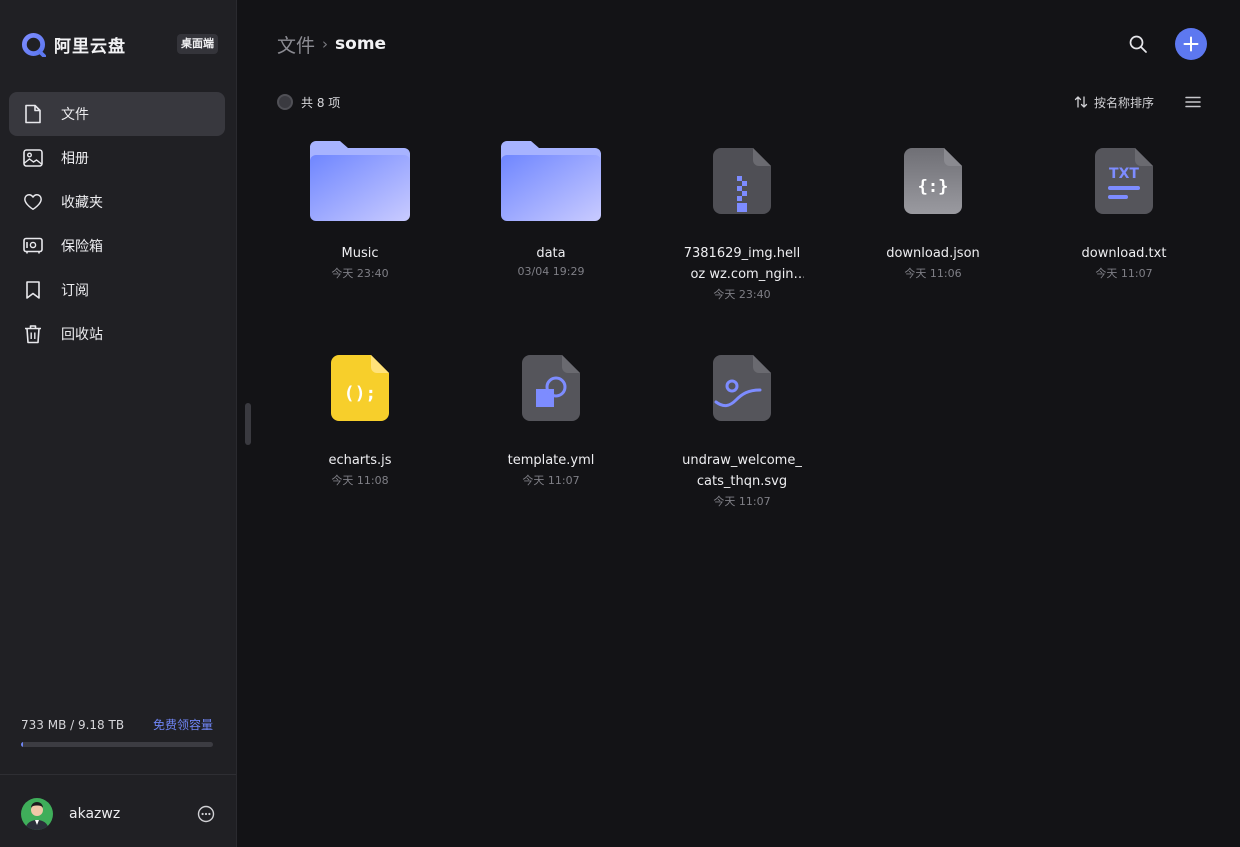 This screenshot has width=1240, height=847. What do you see at coordinates (933, 187) in the screenshot?
I see `json-icon-label: {:}` at bounding box center [933, 187].